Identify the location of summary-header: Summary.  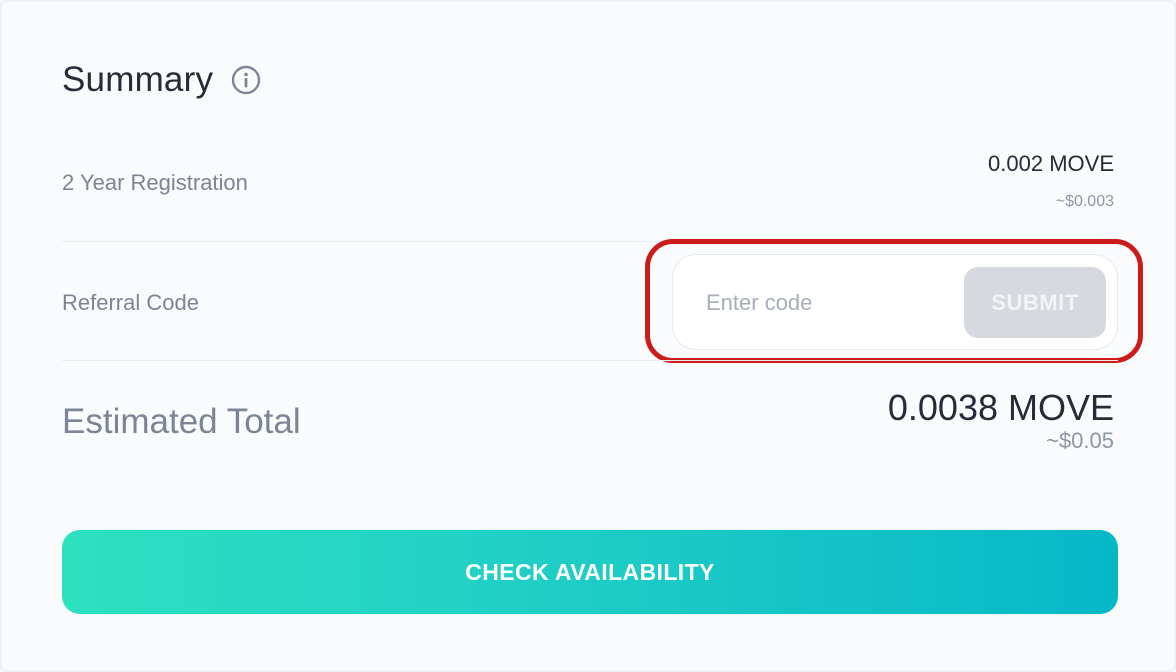
(161, 80).